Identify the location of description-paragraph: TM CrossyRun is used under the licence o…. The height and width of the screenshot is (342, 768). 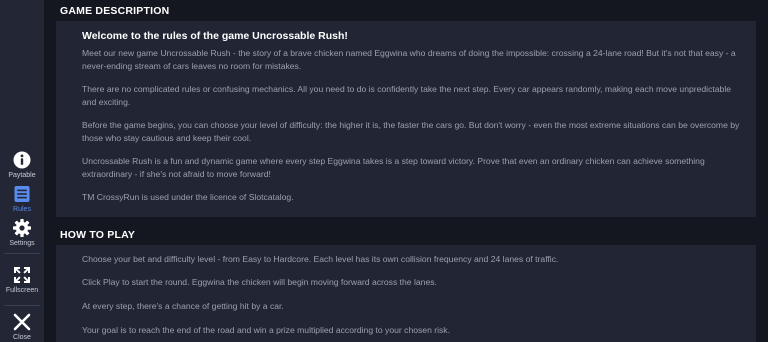
(188, 197).